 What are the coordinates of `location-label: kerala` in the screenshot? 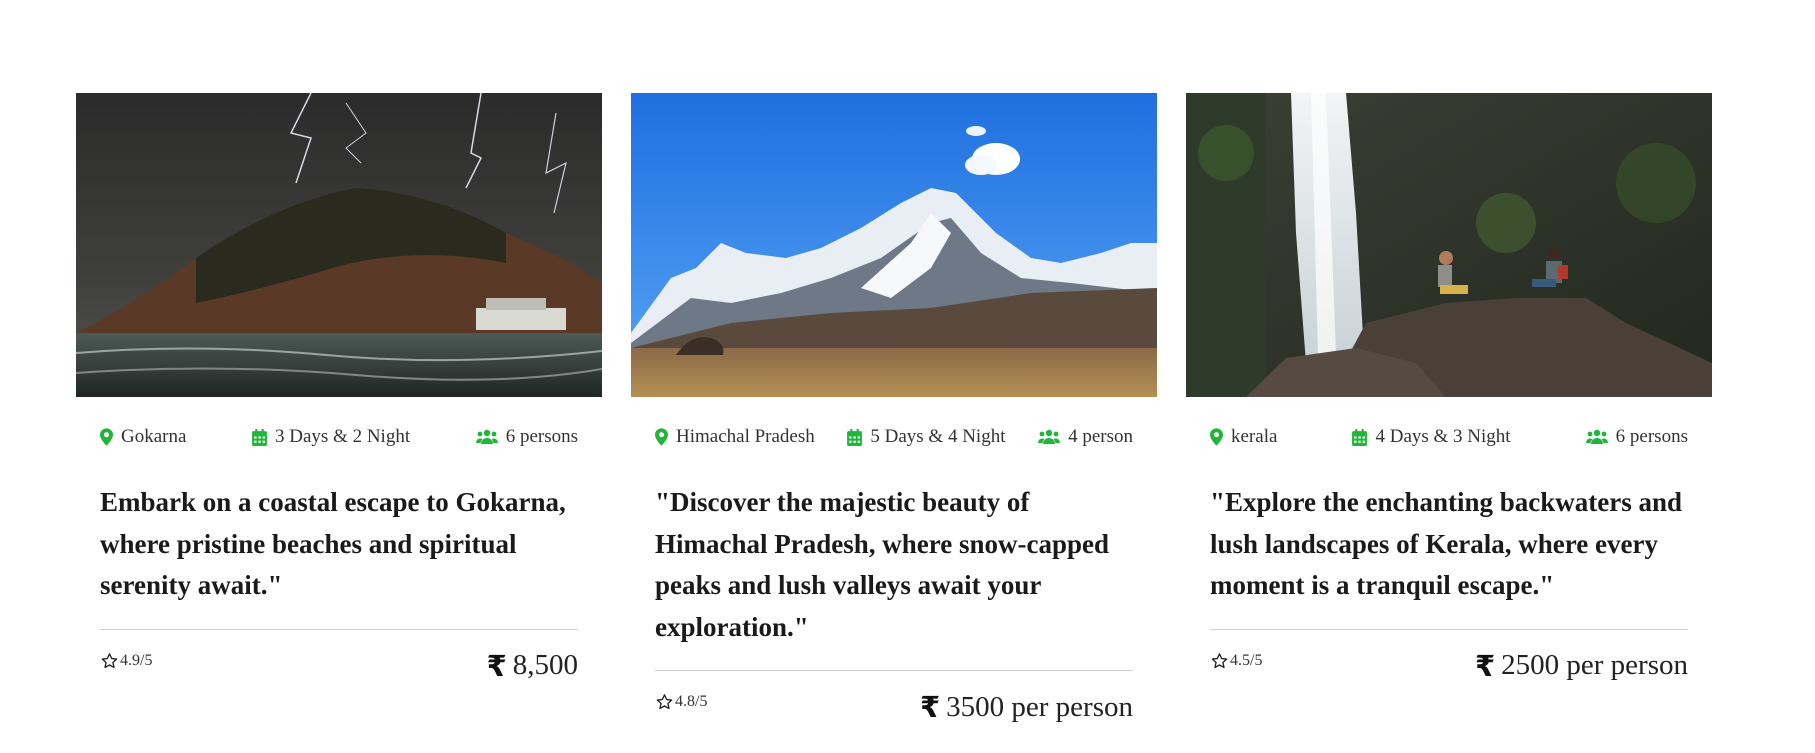 It's located at (1254, 436).